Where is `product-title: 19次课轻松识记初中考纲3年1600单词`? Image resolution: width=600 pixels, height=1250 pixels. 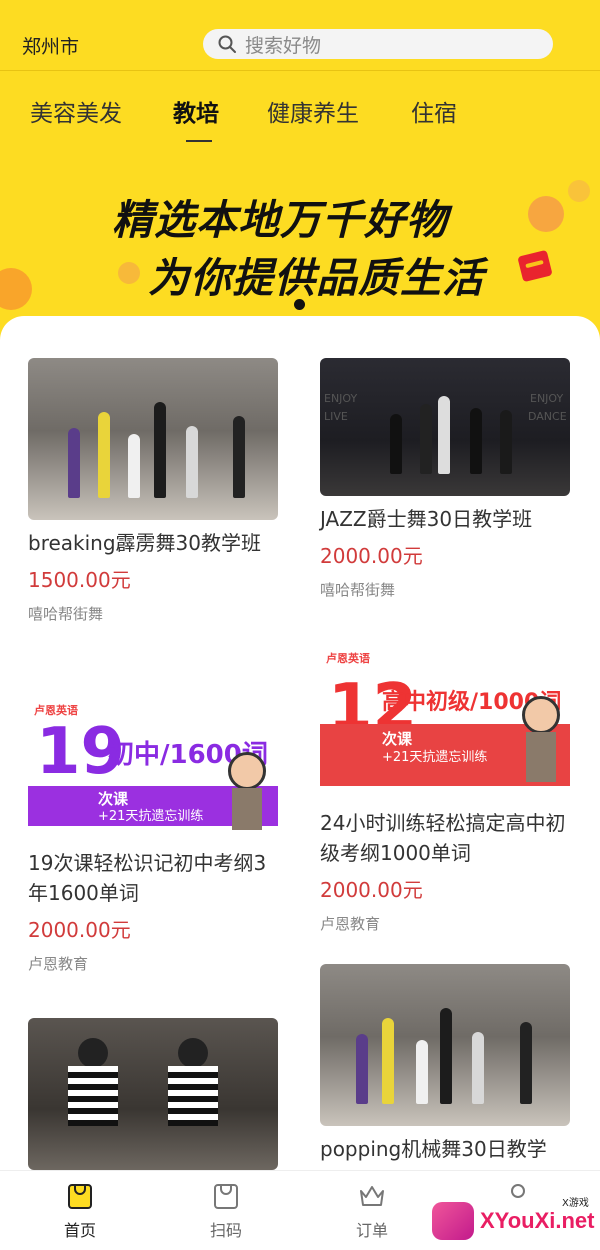
product-title: 19次课轻松识记初中考纲3年1600单词 is located at coordinates (147, 878).